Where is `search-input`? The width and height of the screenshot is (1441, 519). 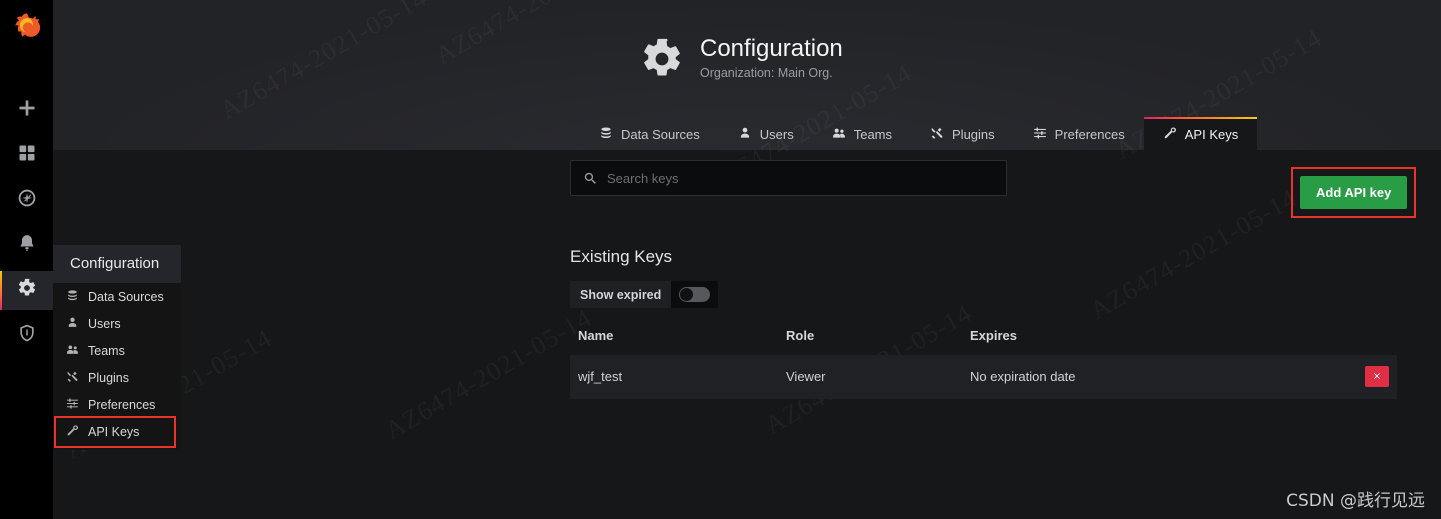
search-input is located at coordinates (806, 178).